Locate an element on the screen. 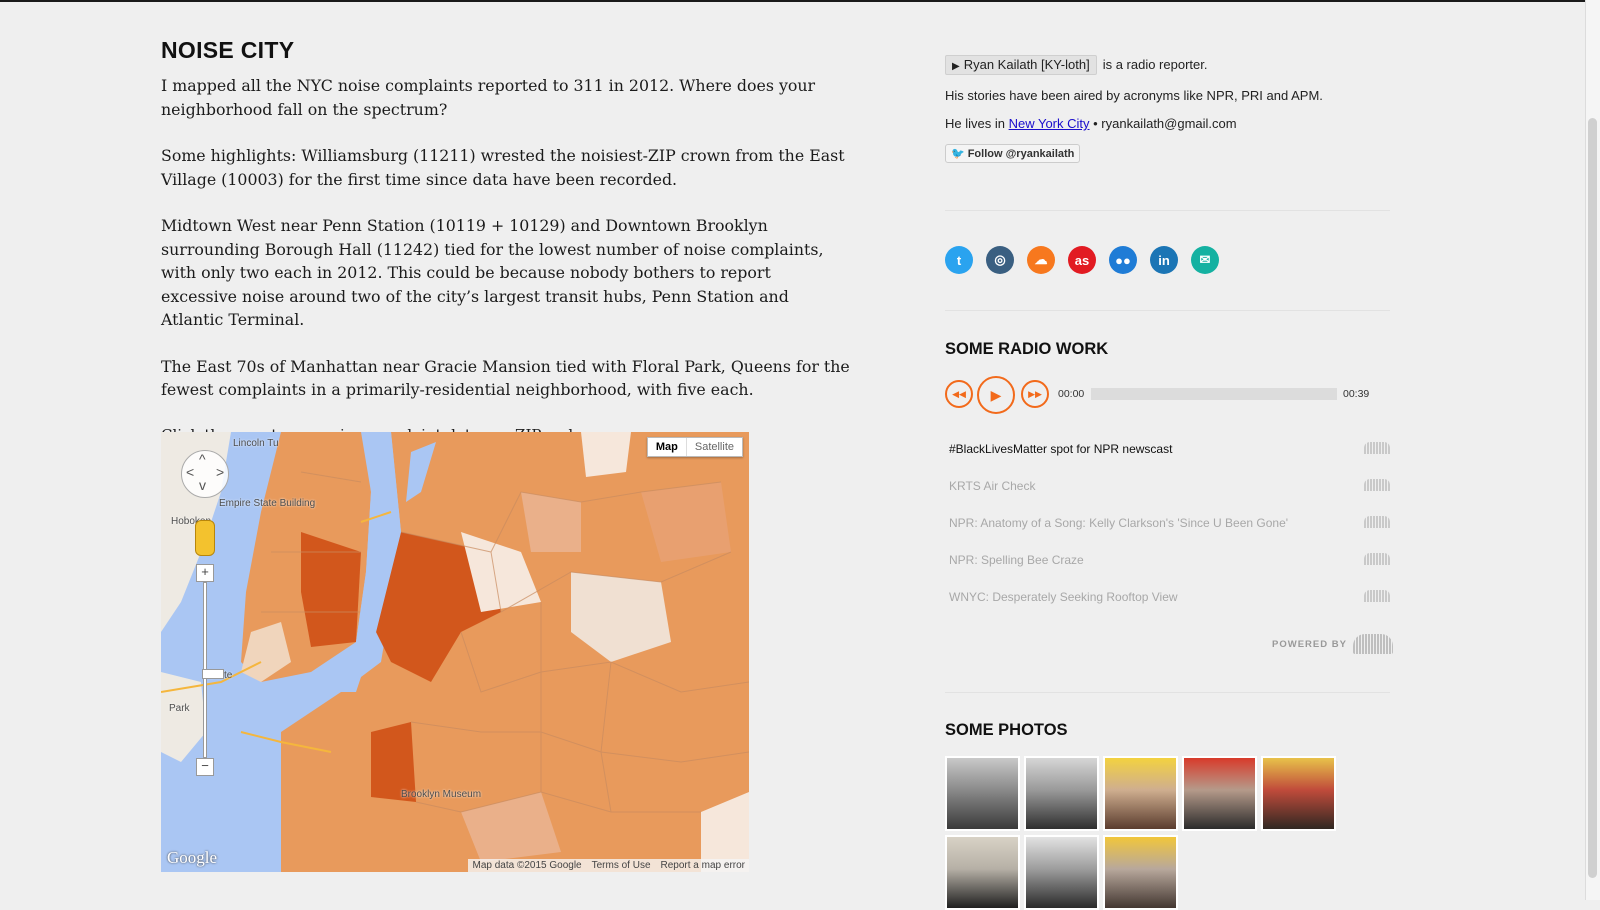 The height and width of the screenshot is (910, 1600). social-icons: t ◎ ☁ as ●● in ✉ is located at coordinates (1082, 260).